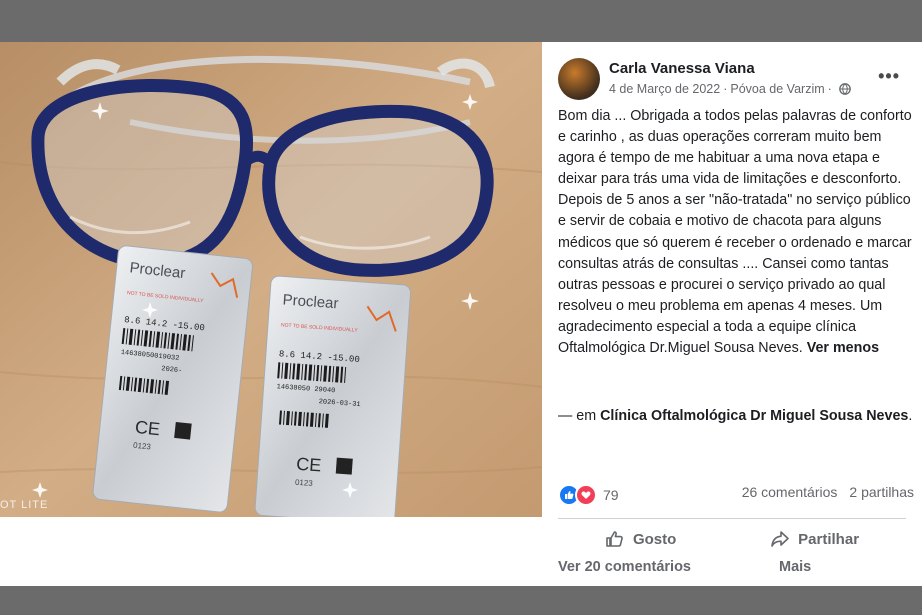 Image resolution: width=922 pixels, height=615 pixels. Describe the element at coordinates (579, 416) in the screenshot. I see `checkin-prefix: — em` at that location.